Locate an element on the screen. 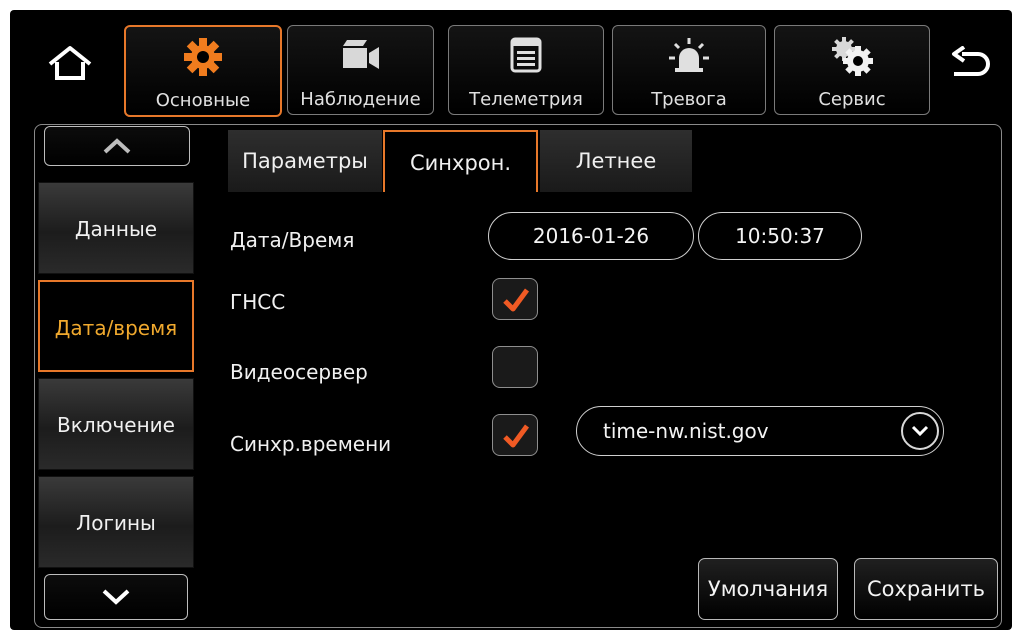 The width and height of the screenshot is (1022, 635). sidebar-item-logins: Логины is located at coordinates (116, 522).